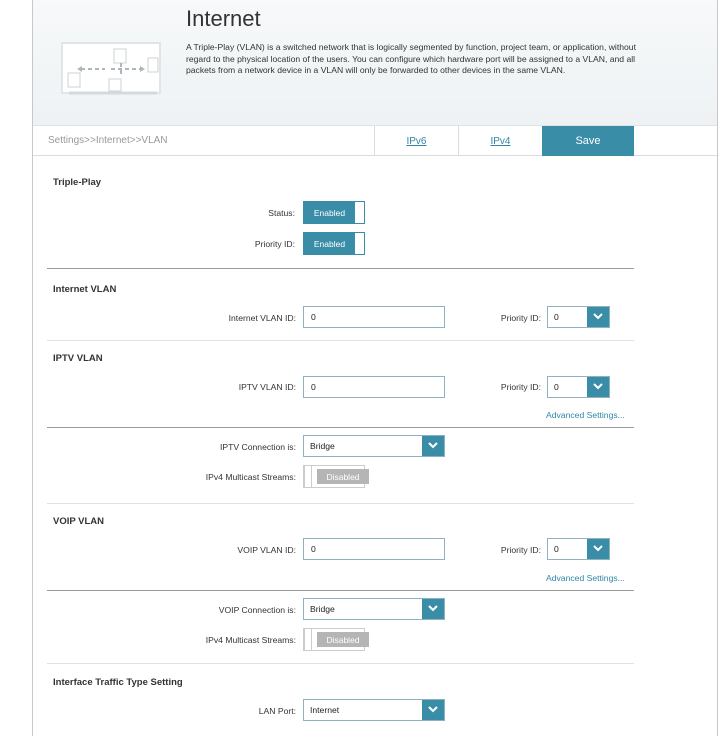 The image size is (719, 736). I want to click on internet-priority-id-value: 0, so click(556, 317).